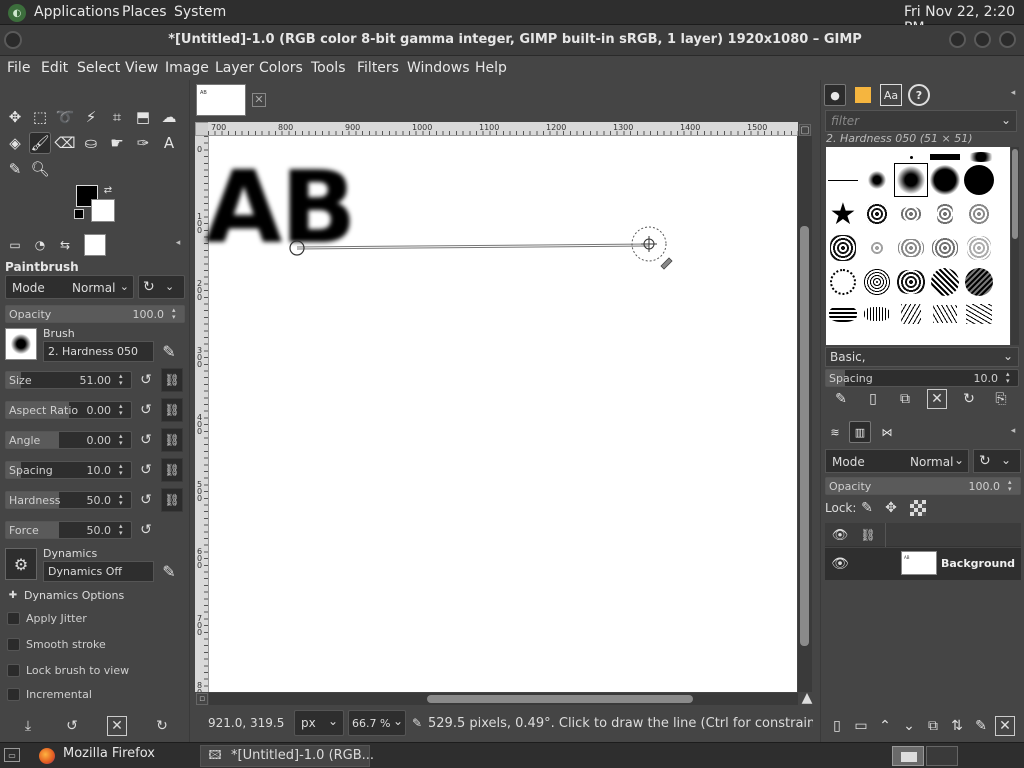  Describe the element at coordinates (21, 564) in the screenshot. I see `dynamics-icon: ⚙` at that location.